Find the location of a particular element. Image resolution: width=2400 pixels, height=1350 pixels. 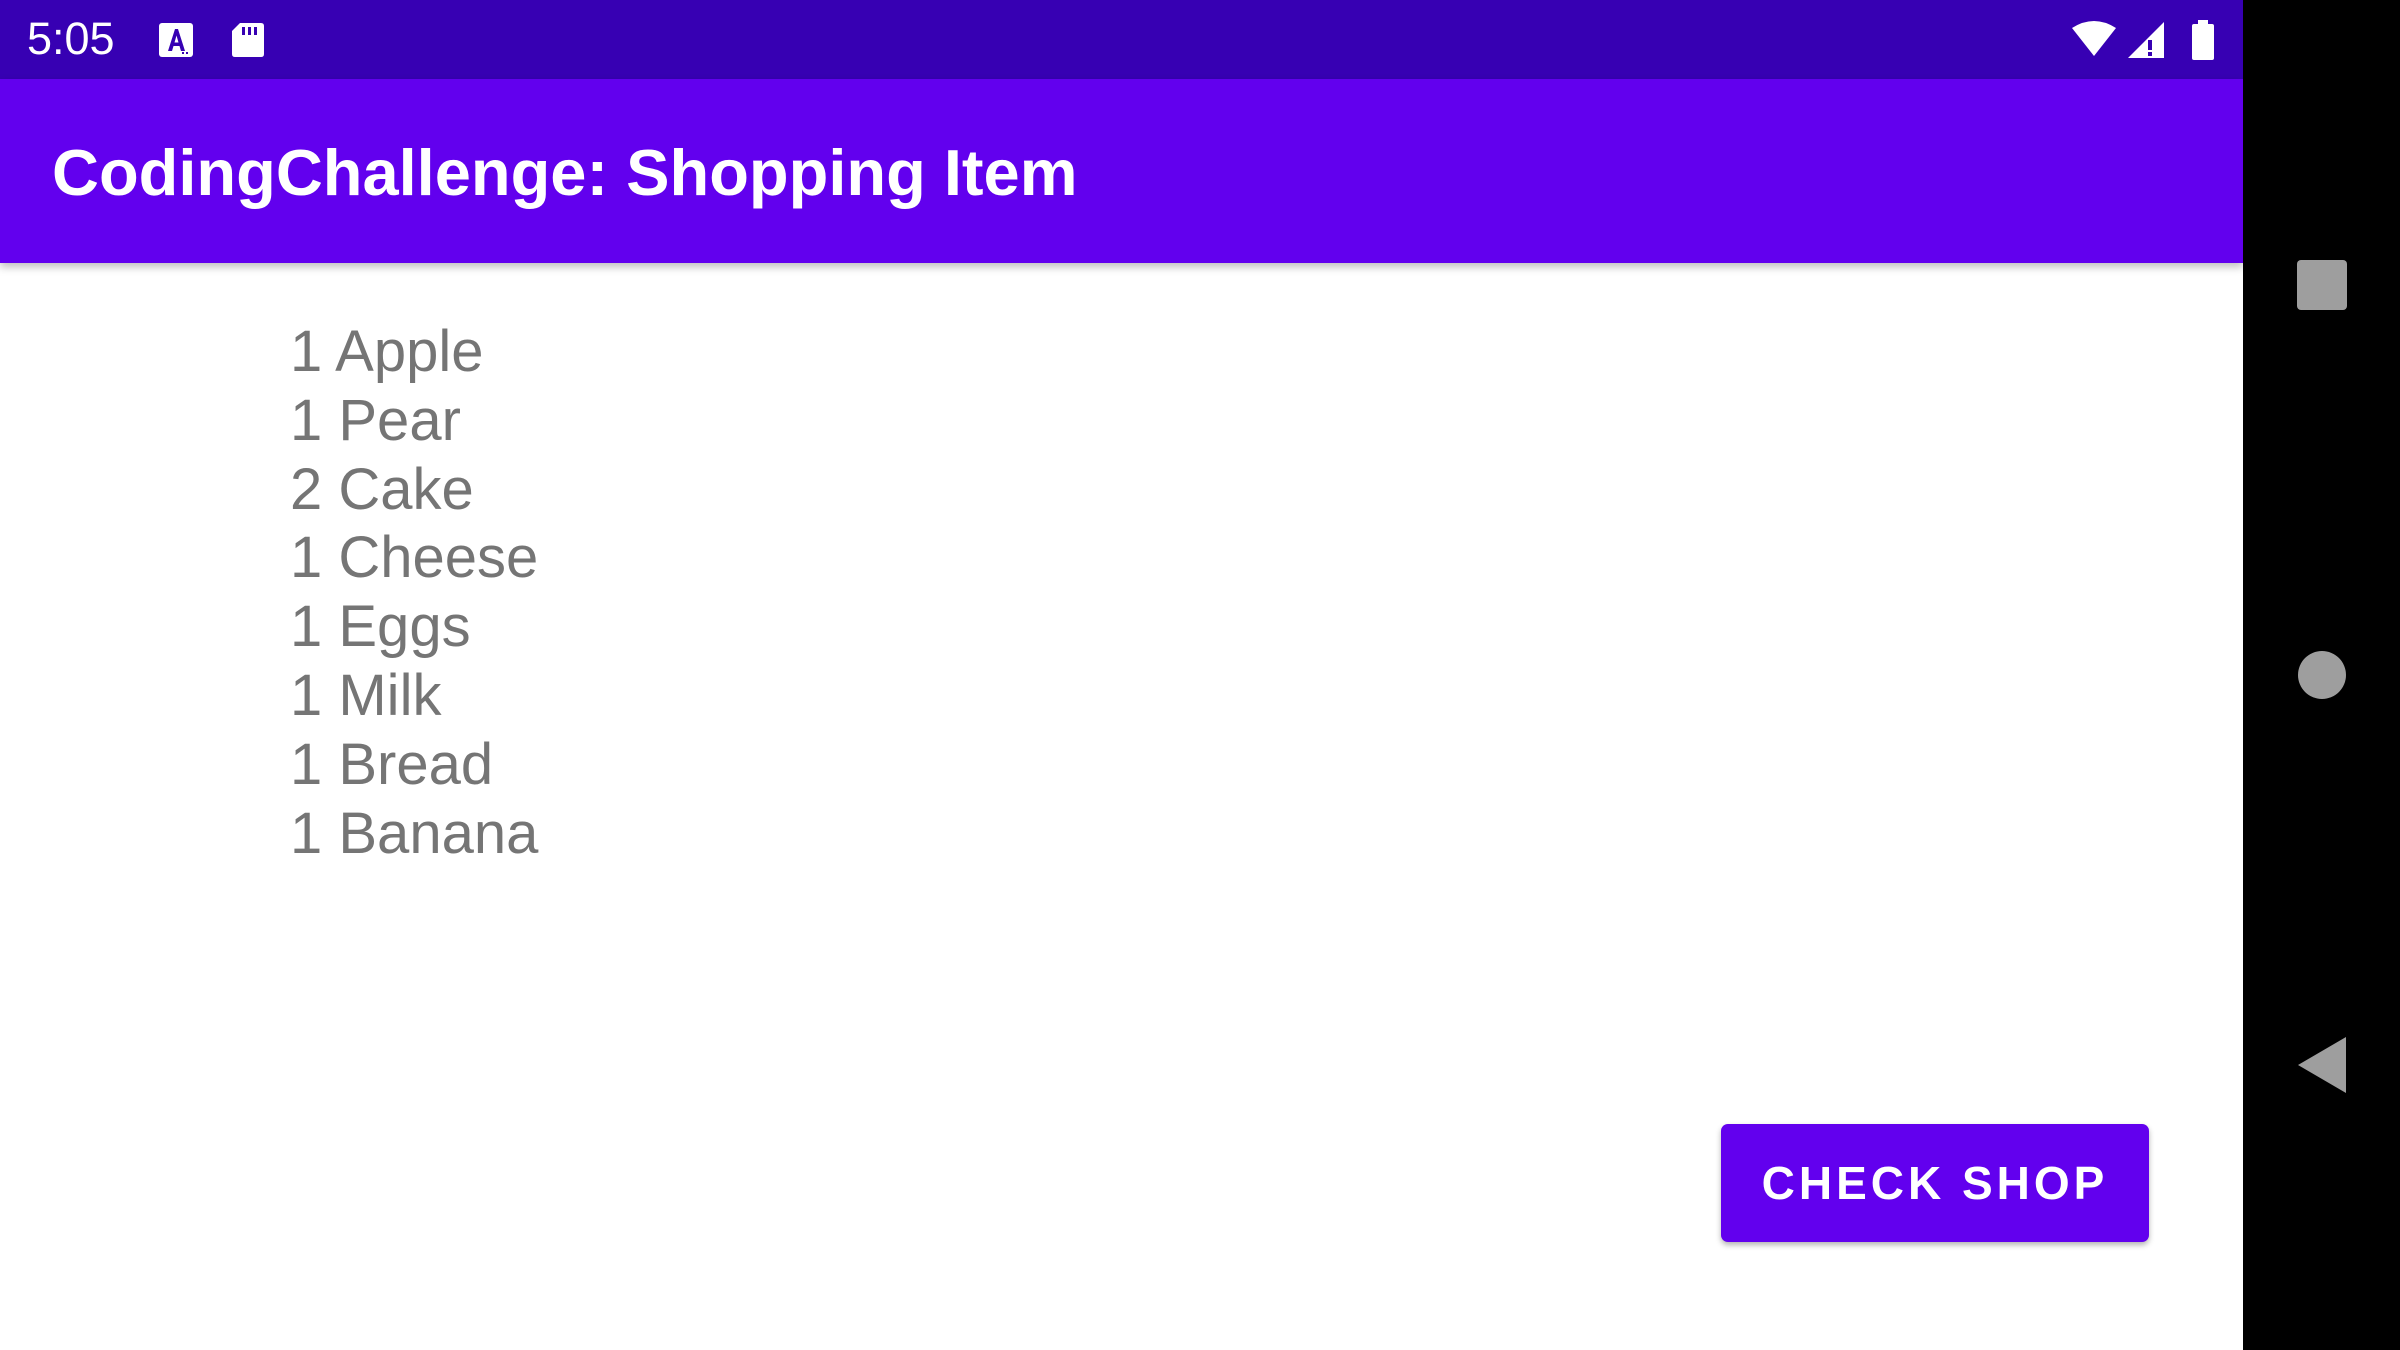

sd-card-icon is located at coordinates (248, 40).